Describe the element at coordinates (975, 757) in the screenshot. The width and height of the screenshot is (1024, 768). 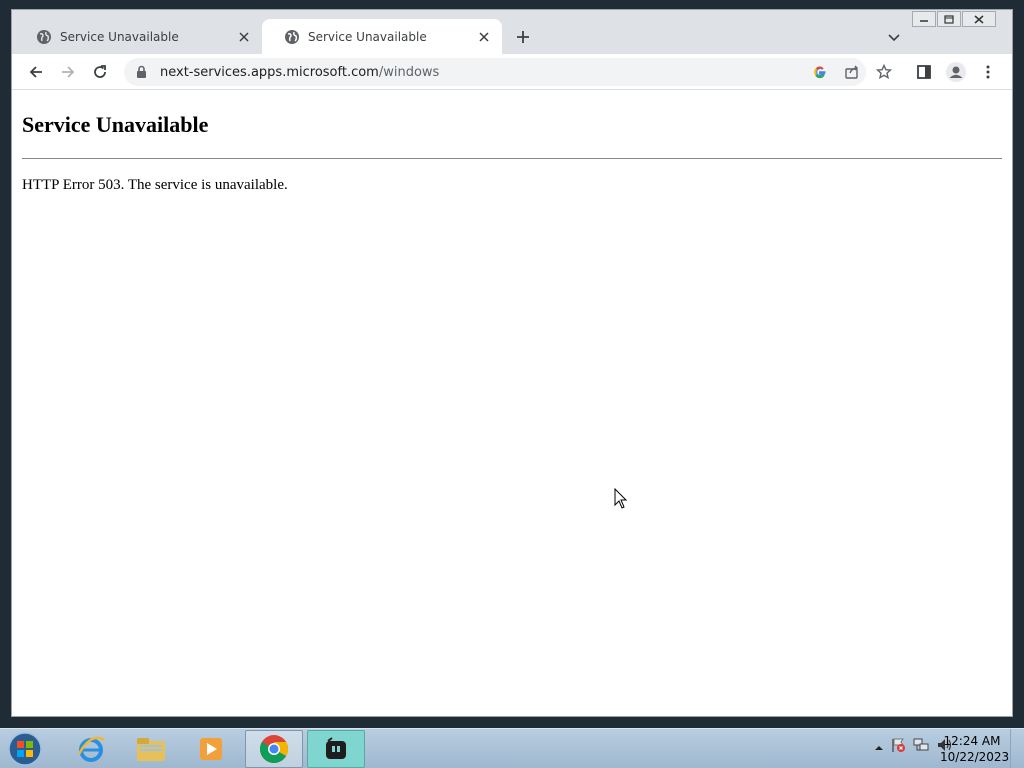
I see `clock-date: 10/22/2023` at that location.